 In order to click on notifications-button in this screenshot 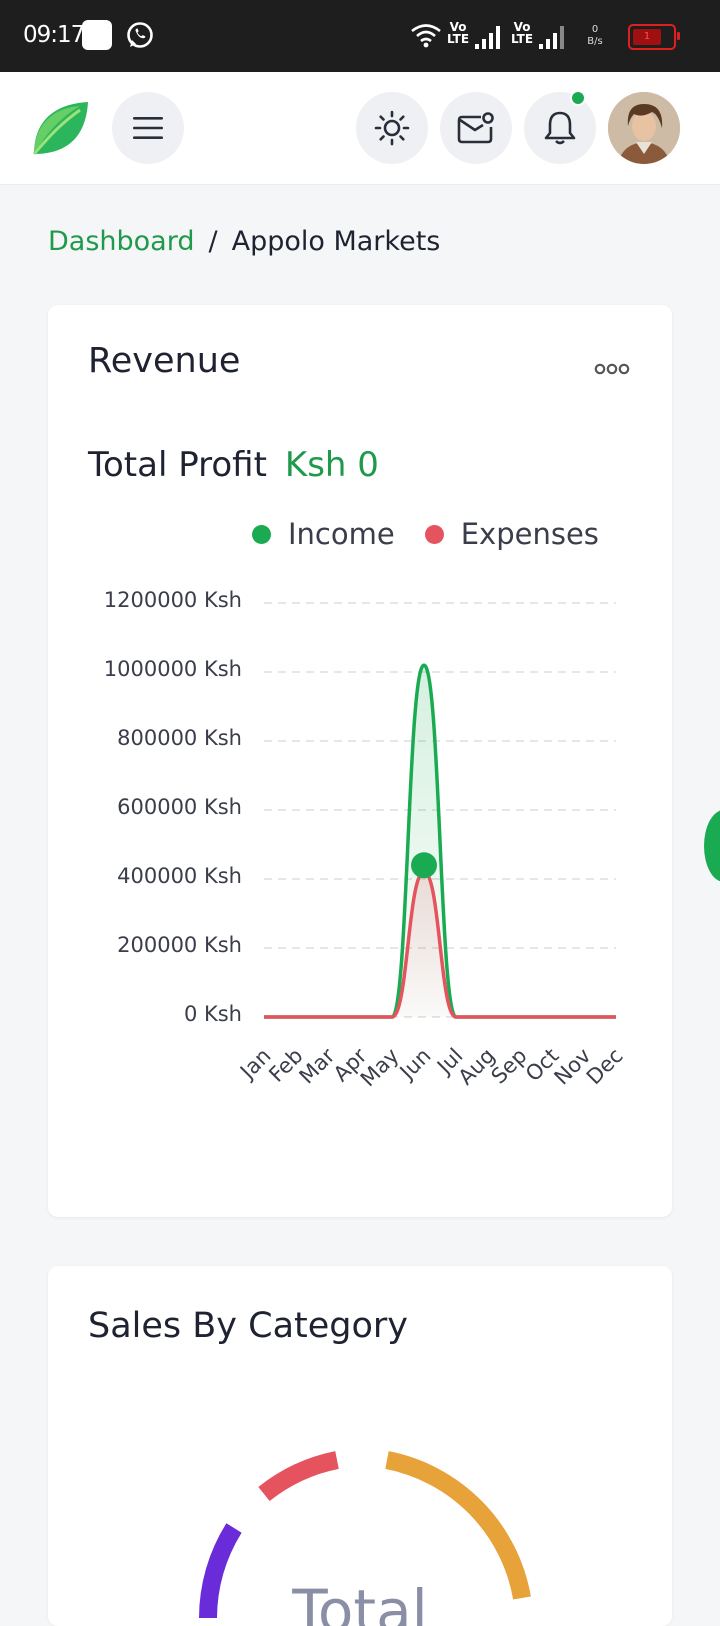, I will do `click(560, 128)`.